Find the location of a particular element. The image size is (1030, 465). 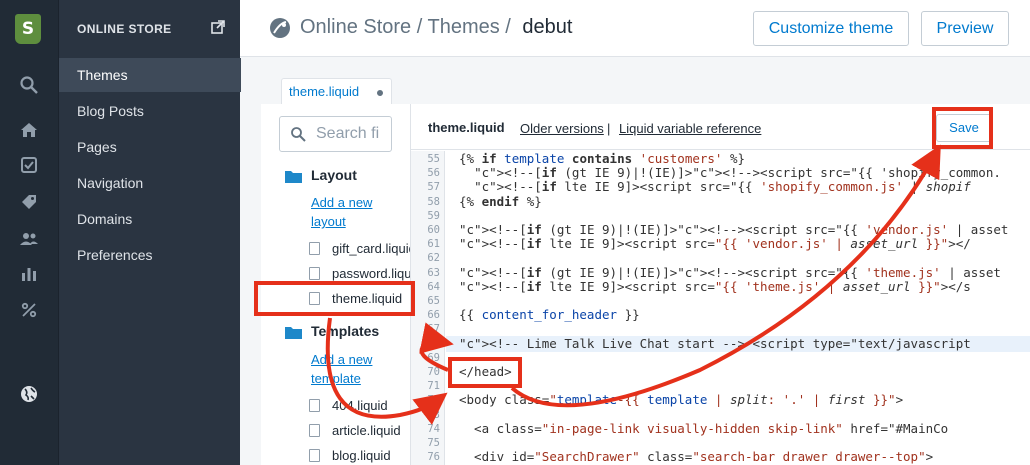

unsaved-dot-icon is located at coordinates (380, 93).